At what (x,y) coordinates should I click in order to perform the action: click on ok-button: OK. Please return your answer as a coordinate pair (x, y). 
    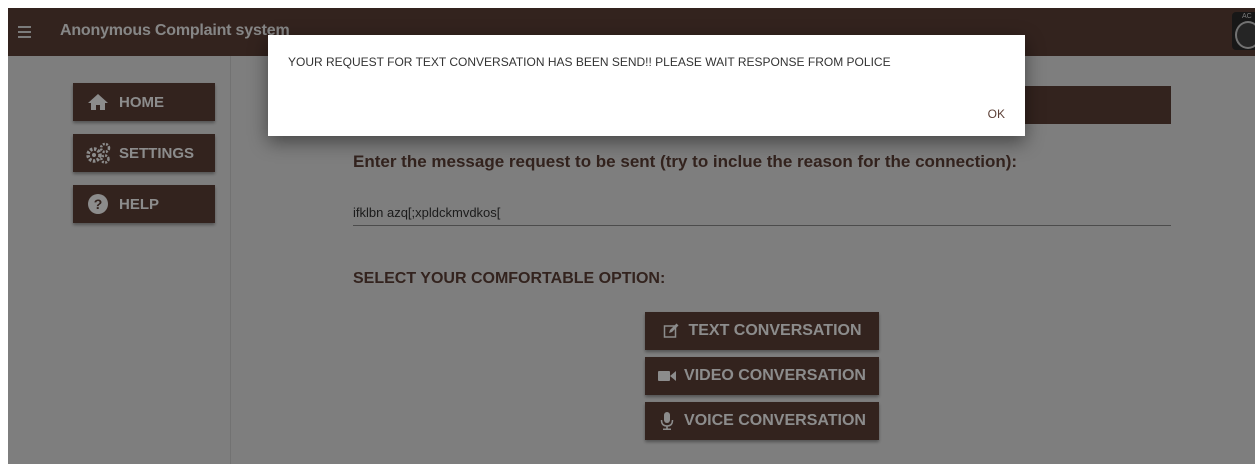
    Looking at the image, I should click on (996, 114).